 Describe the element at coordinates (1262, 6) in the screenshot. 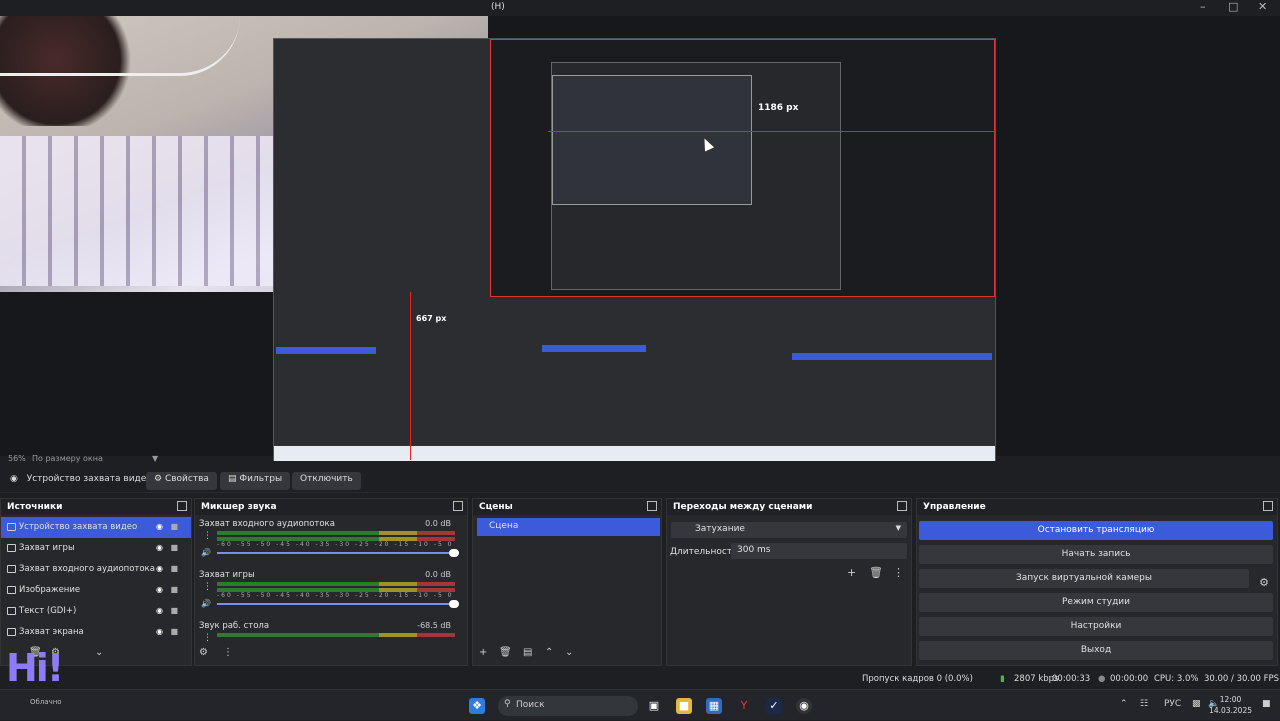

I see `close-icon: ✕` at that location.